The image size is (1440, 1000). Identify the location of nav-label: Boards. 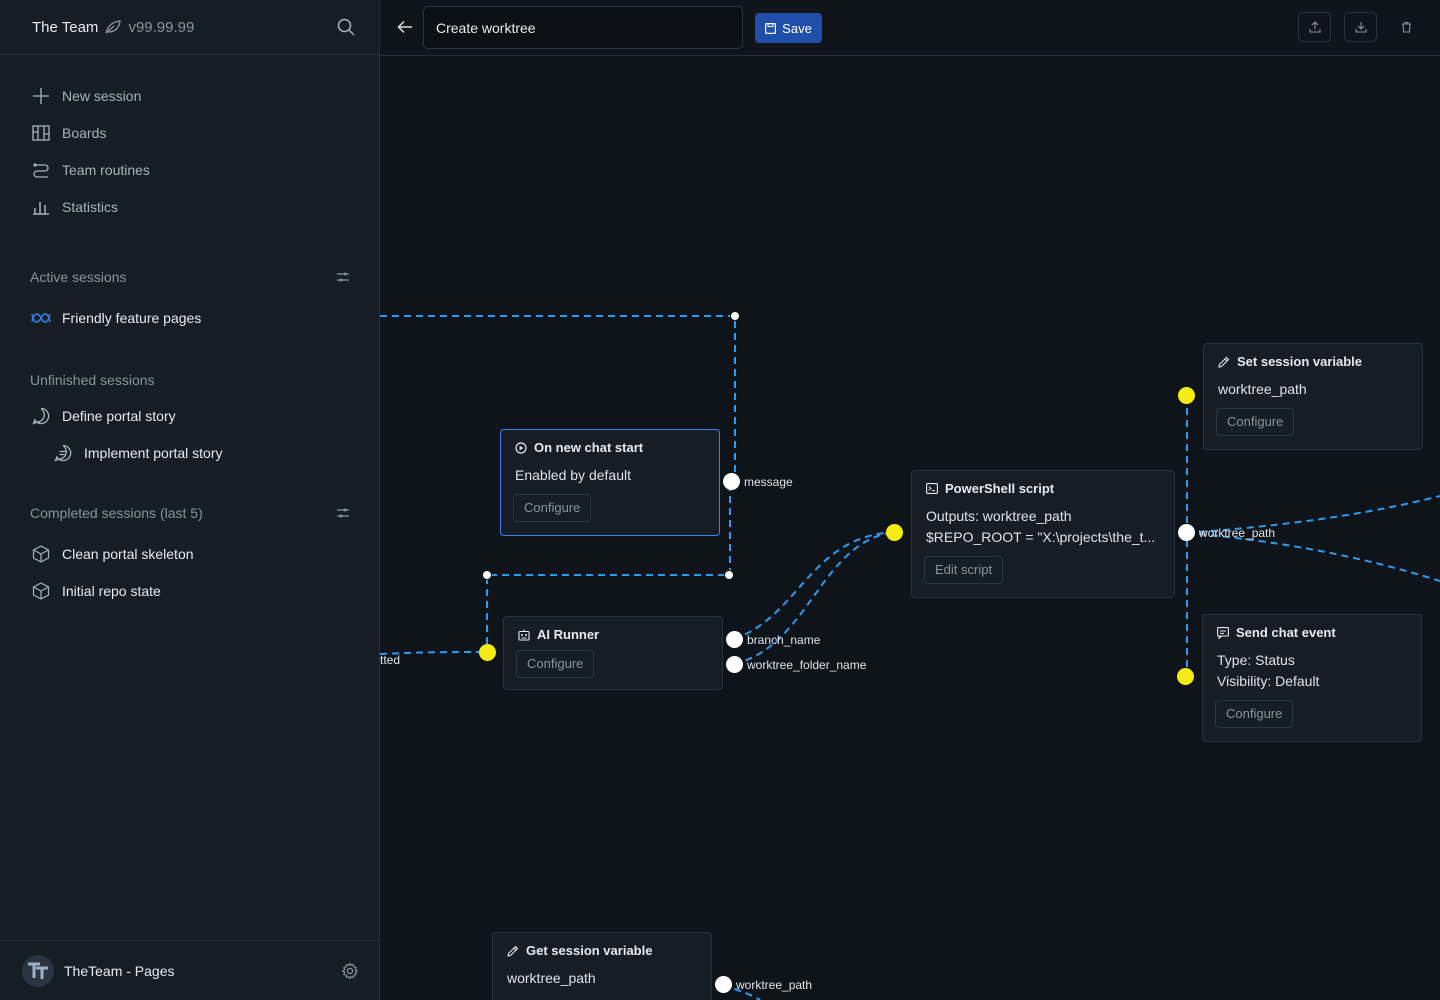
(84, 132).